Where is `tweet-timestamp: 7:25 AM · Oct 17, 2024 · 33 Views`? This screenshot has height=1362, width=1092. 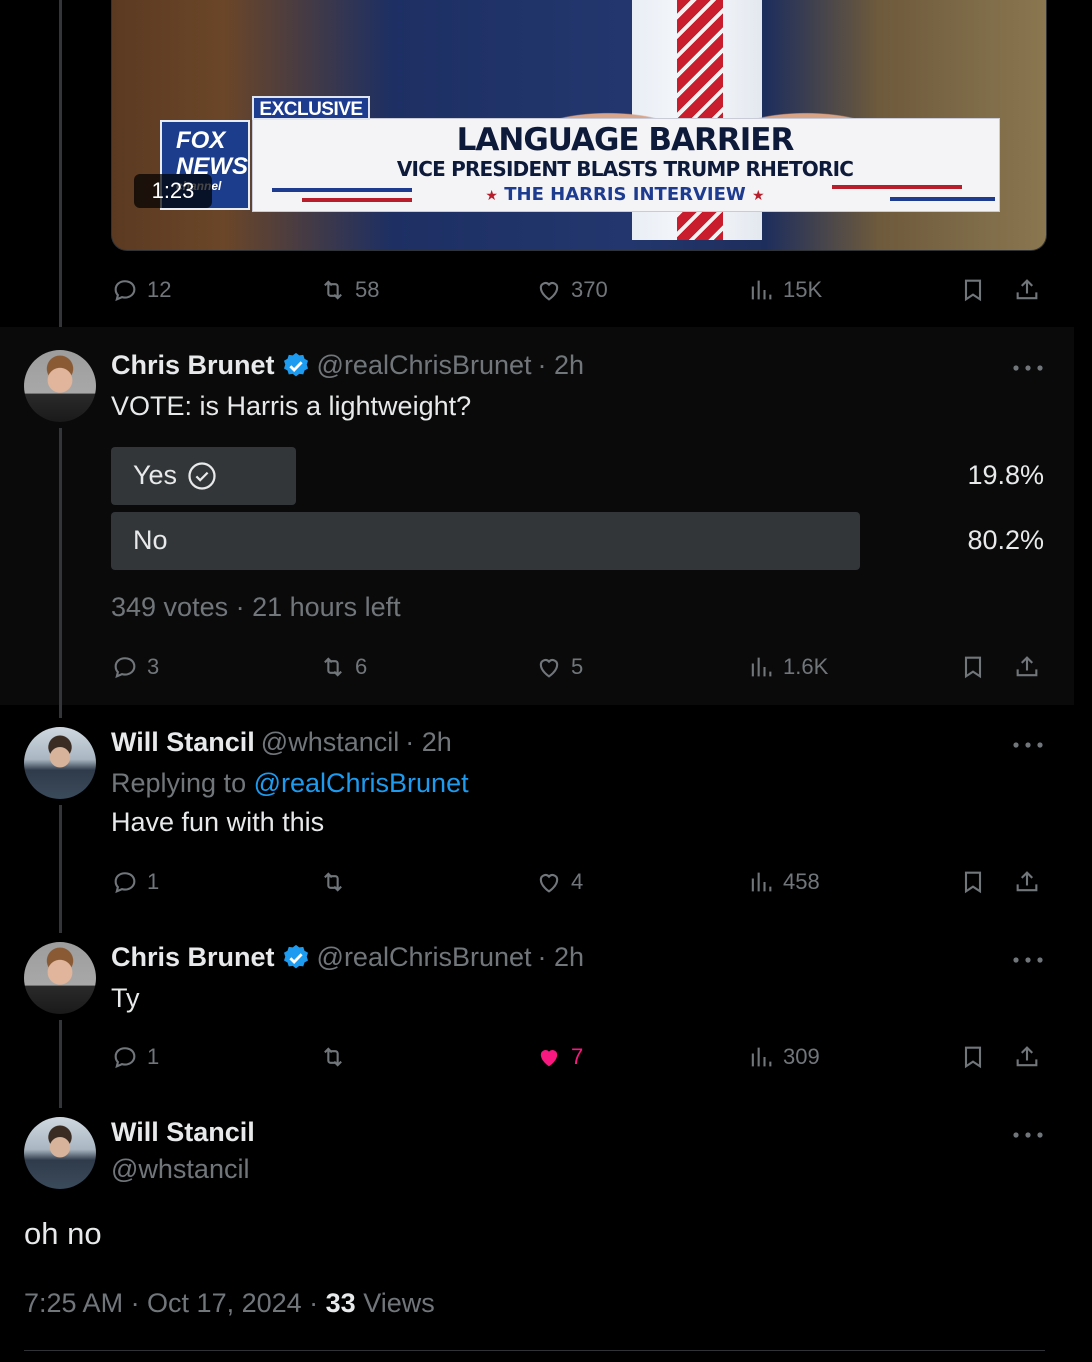
tweet-timestamp: 7:25 AM · Oct 17, 2024 · 33 Views is located at coordinates (229, 1303).